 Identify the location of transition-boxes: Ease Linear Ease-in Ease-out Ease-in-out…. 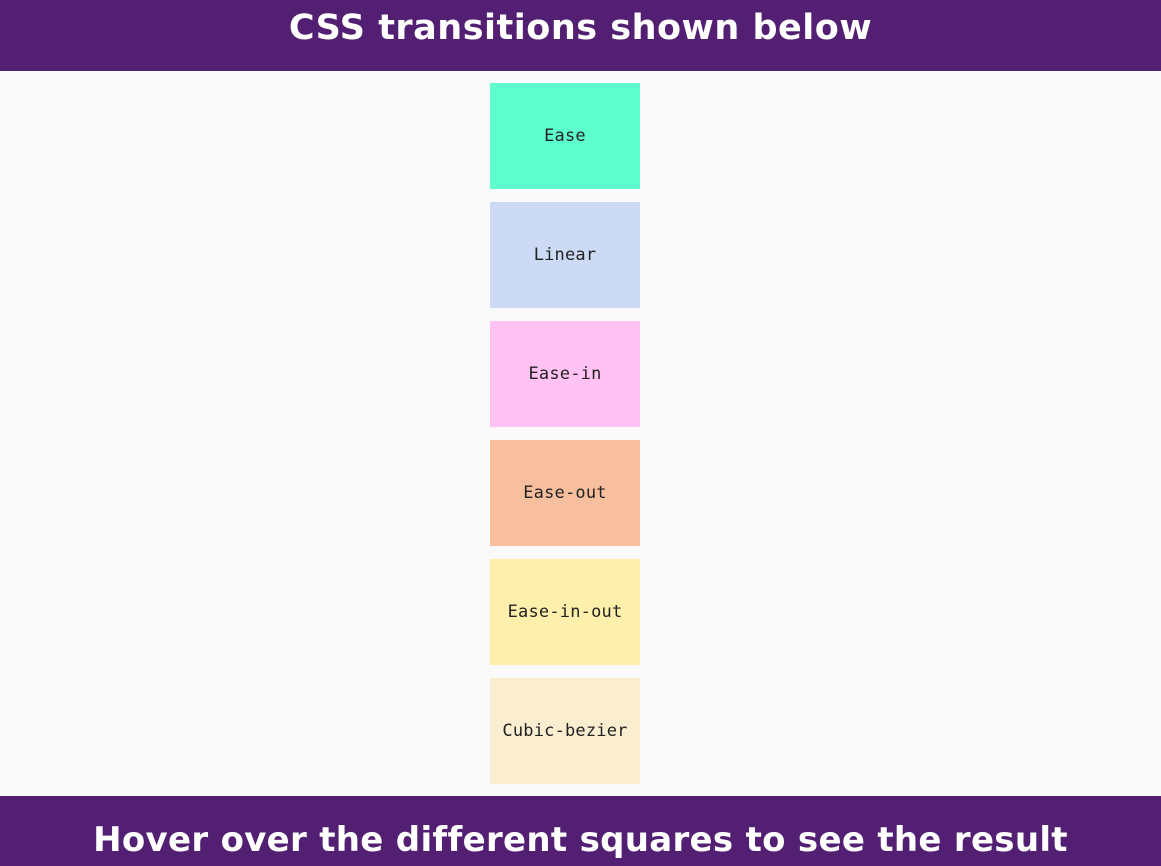
(565, 433).